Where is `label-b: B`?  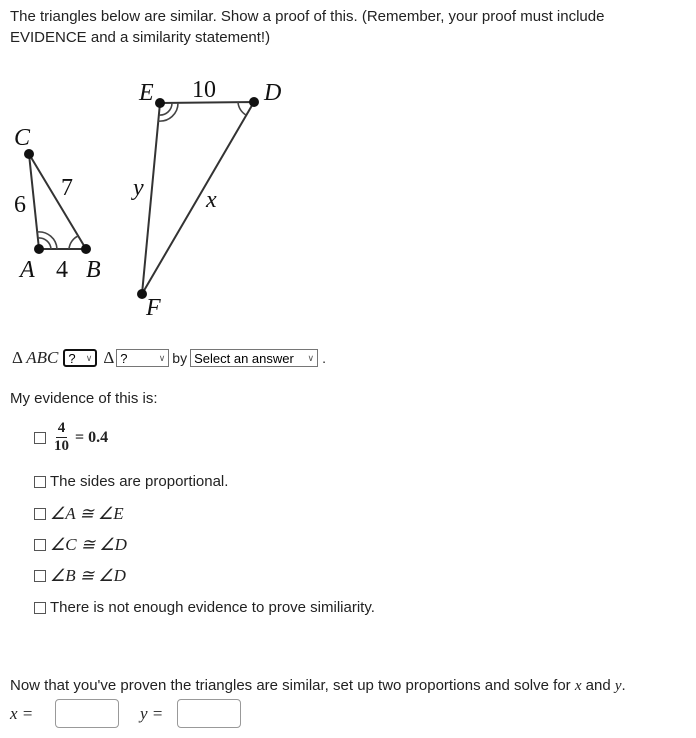 label-b: B is located at coordinates (93, 270).